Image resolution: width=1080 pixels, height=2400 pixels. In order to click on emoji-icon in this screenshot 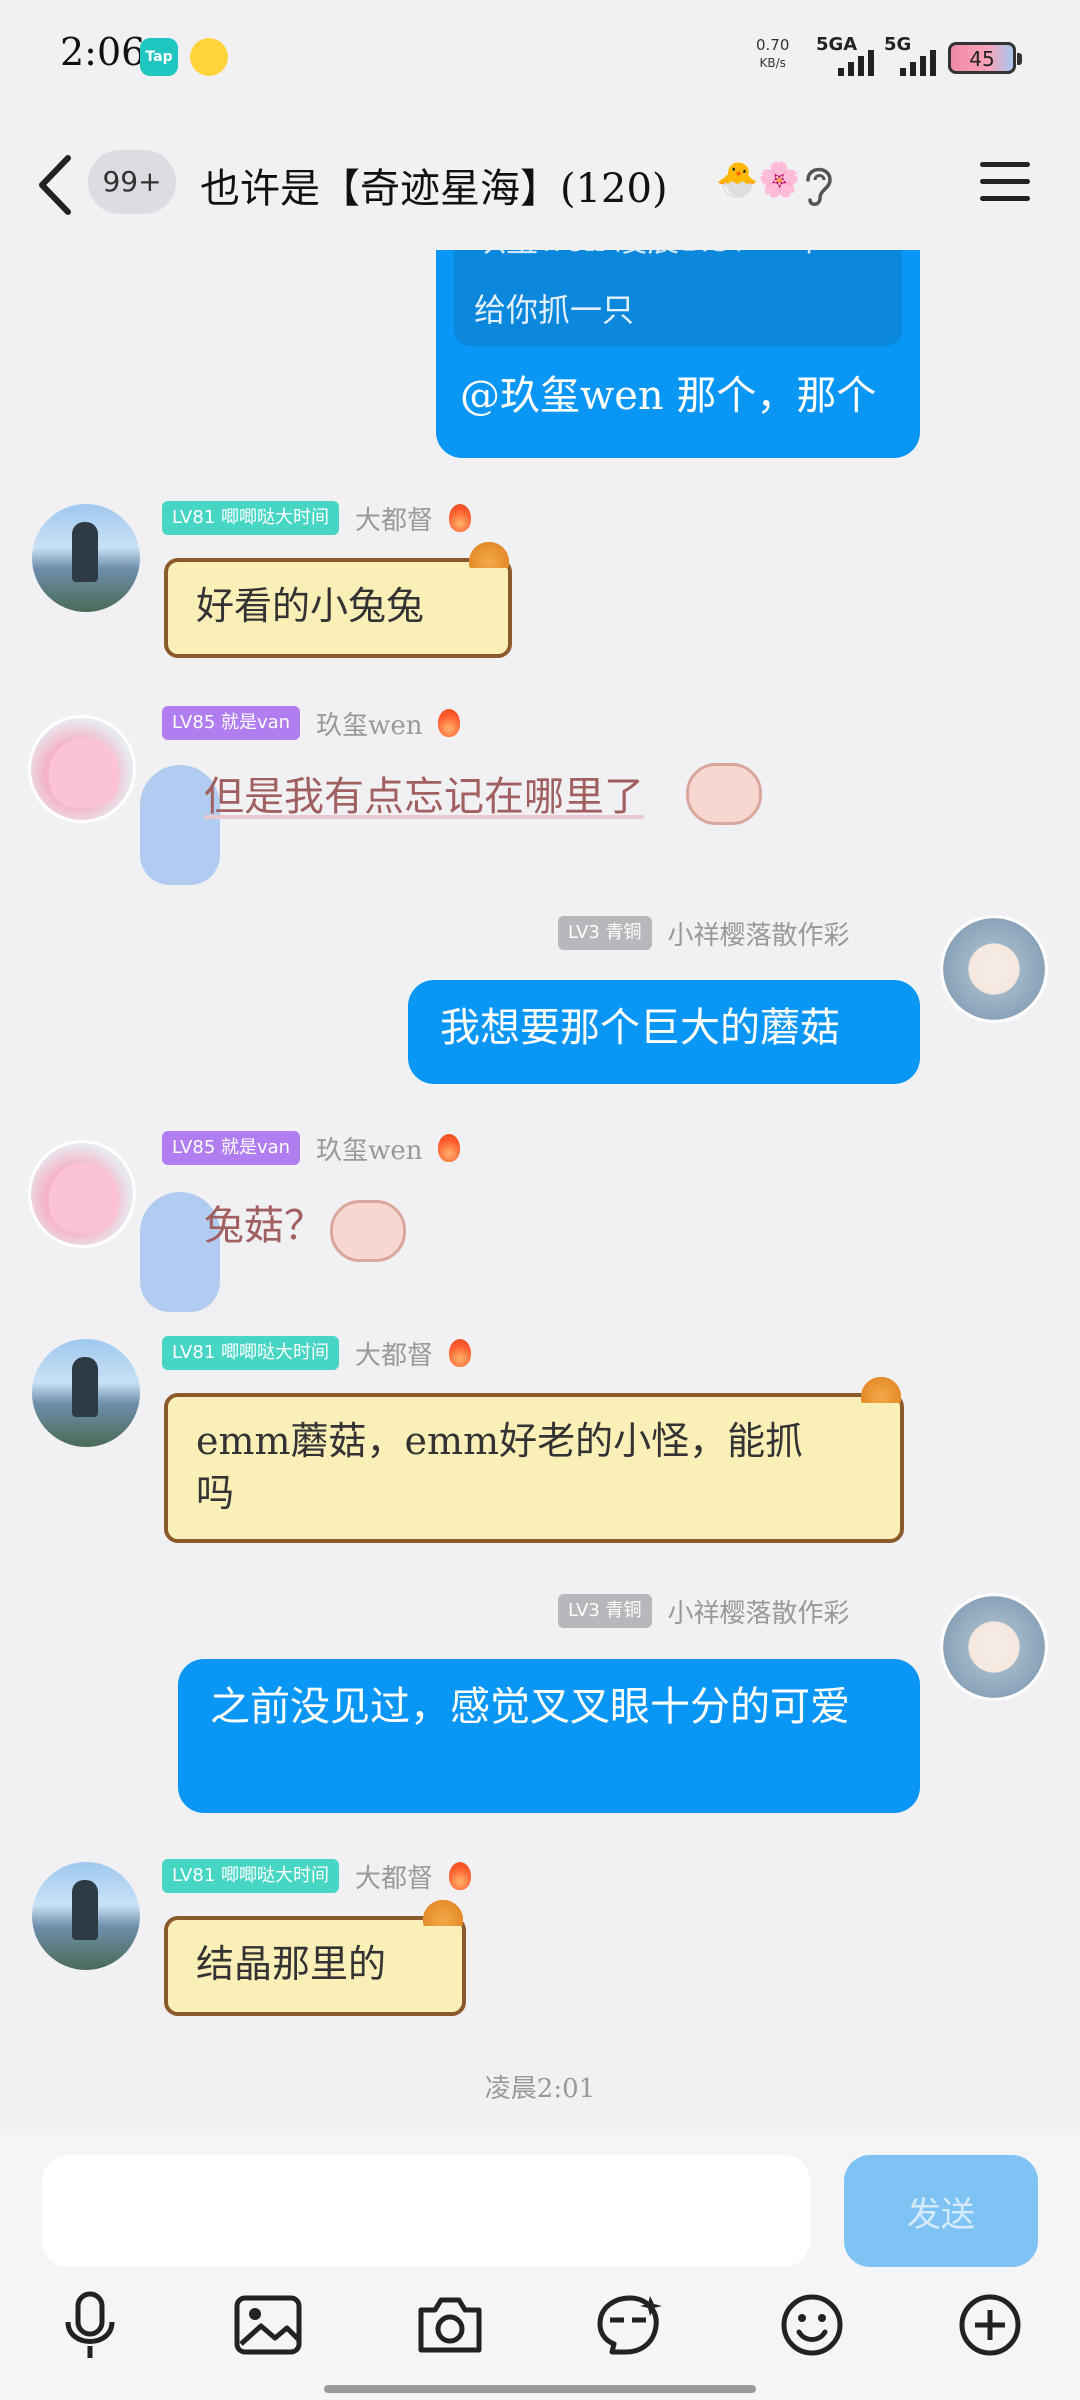, I will do `click(812, 2325)`.